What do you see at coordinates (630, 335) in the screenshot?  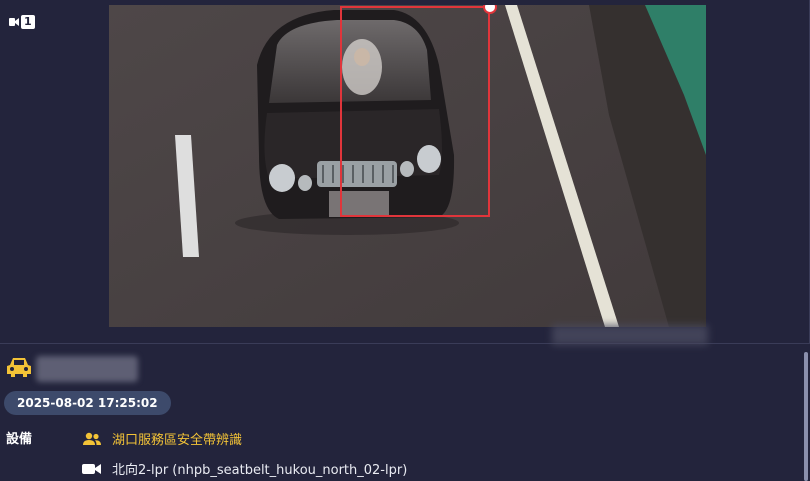 I see `blurred-caption` at bounding box center [630, 335].